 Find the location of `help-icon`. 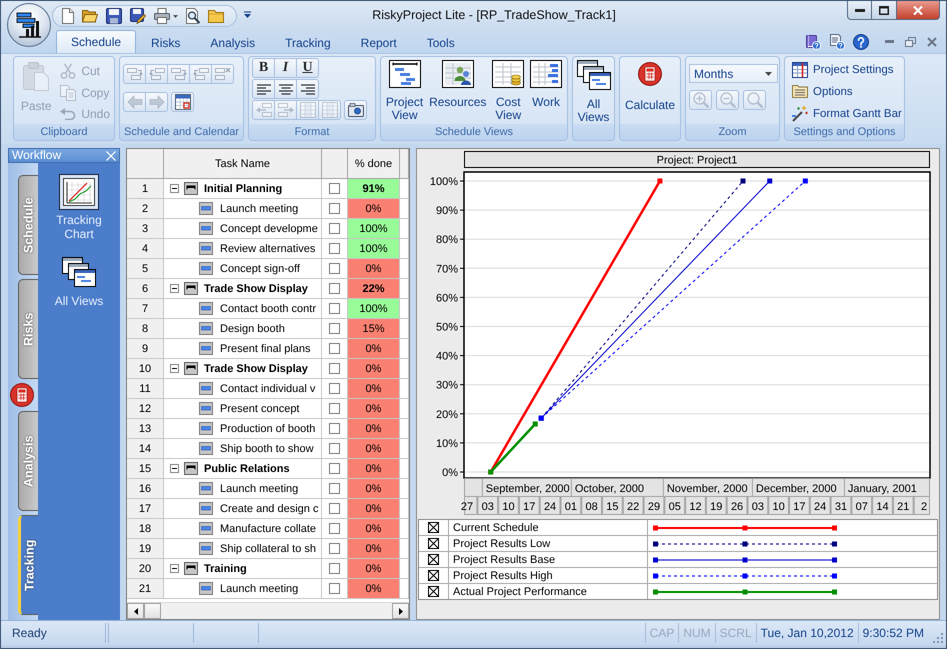

help-icon is located at coordinates (861, 42).